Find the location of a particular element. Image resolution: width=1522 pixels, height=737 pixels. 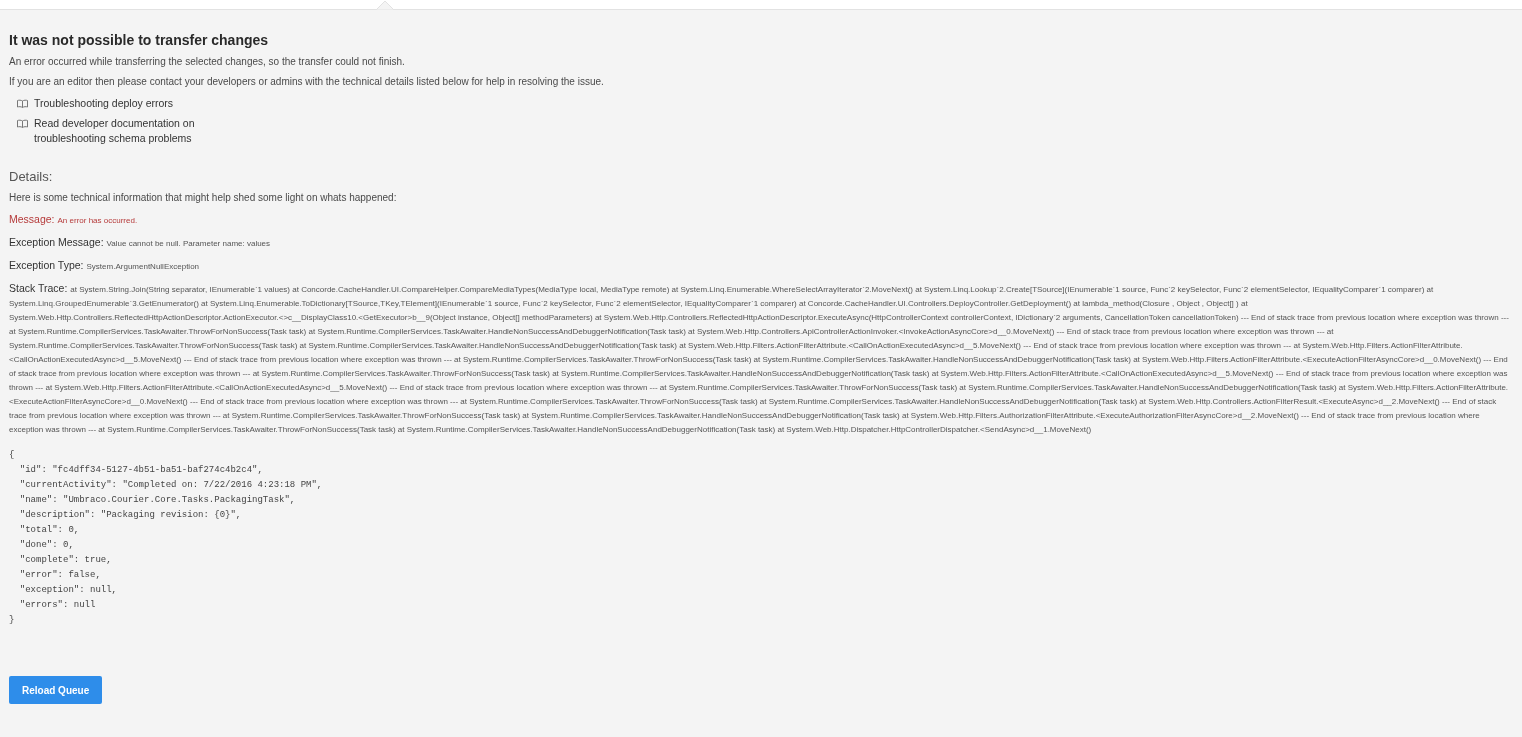

details-intro: Here is some technical information that might help shed some light on whats happened: is located at coordinates (203, 198).